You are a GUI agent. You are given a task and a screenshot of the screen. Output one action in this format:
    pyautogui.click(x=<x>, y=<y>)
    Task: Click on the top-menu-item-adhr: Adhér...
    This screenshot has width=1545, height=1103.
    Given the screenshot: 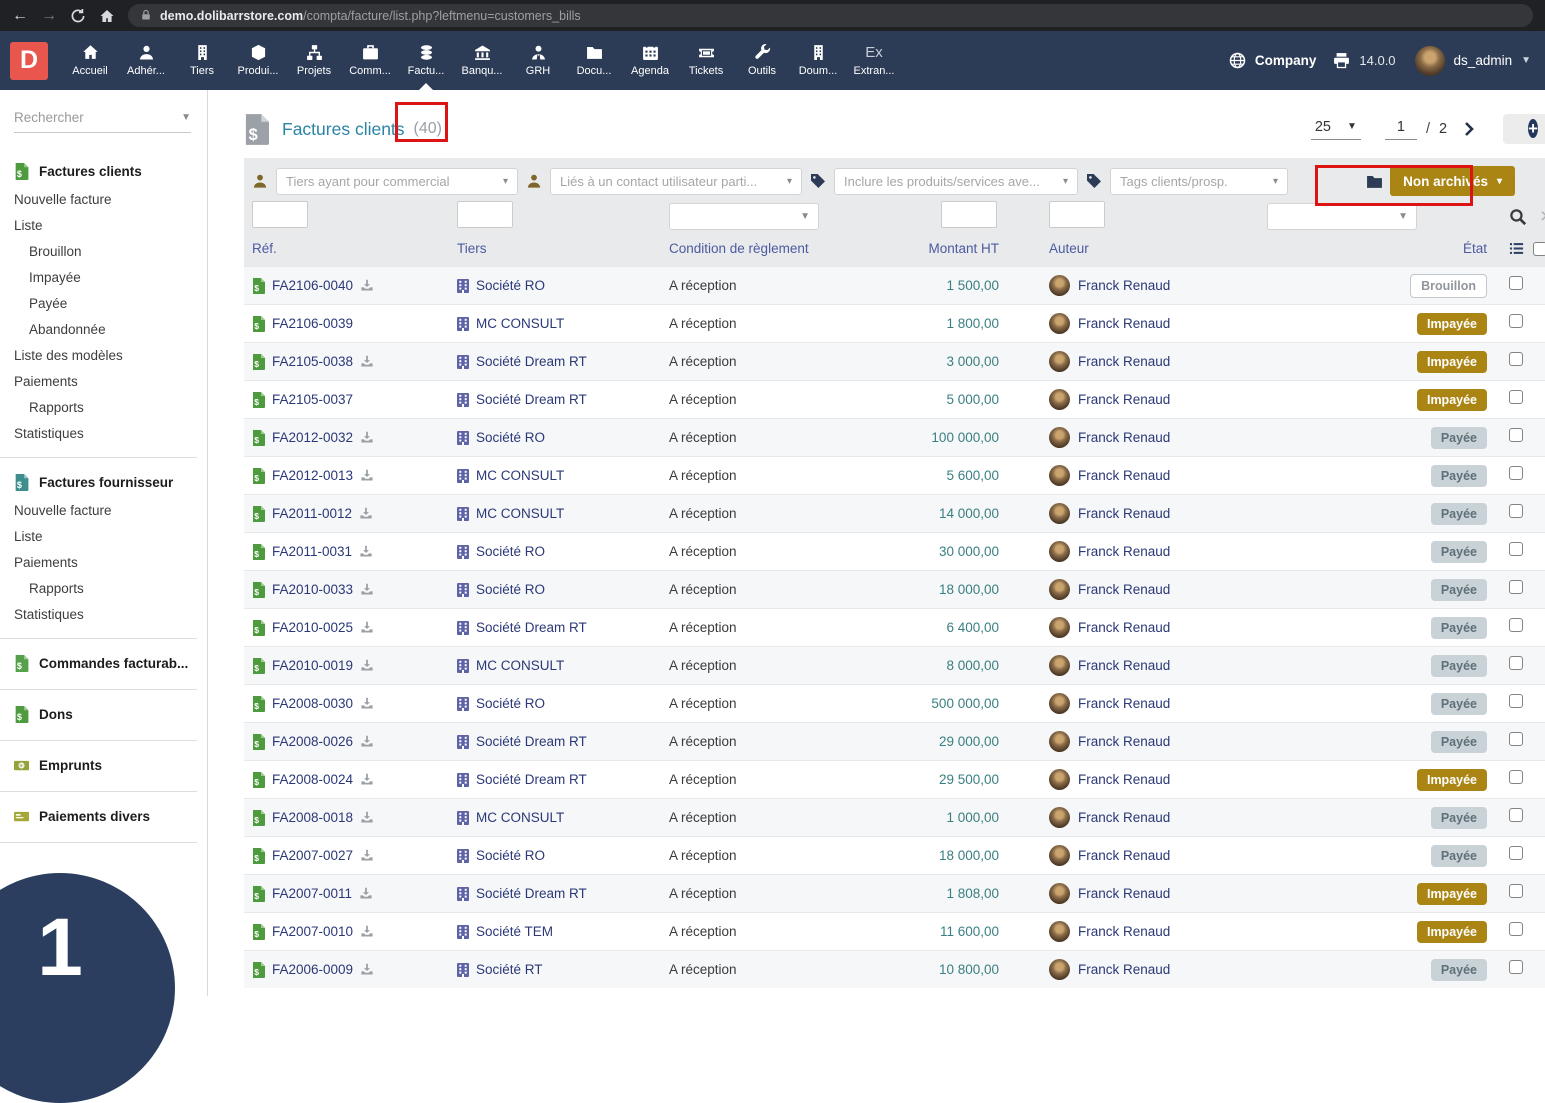 What is the action you would take?
    pyautogui.click(x=146, y=60)
    